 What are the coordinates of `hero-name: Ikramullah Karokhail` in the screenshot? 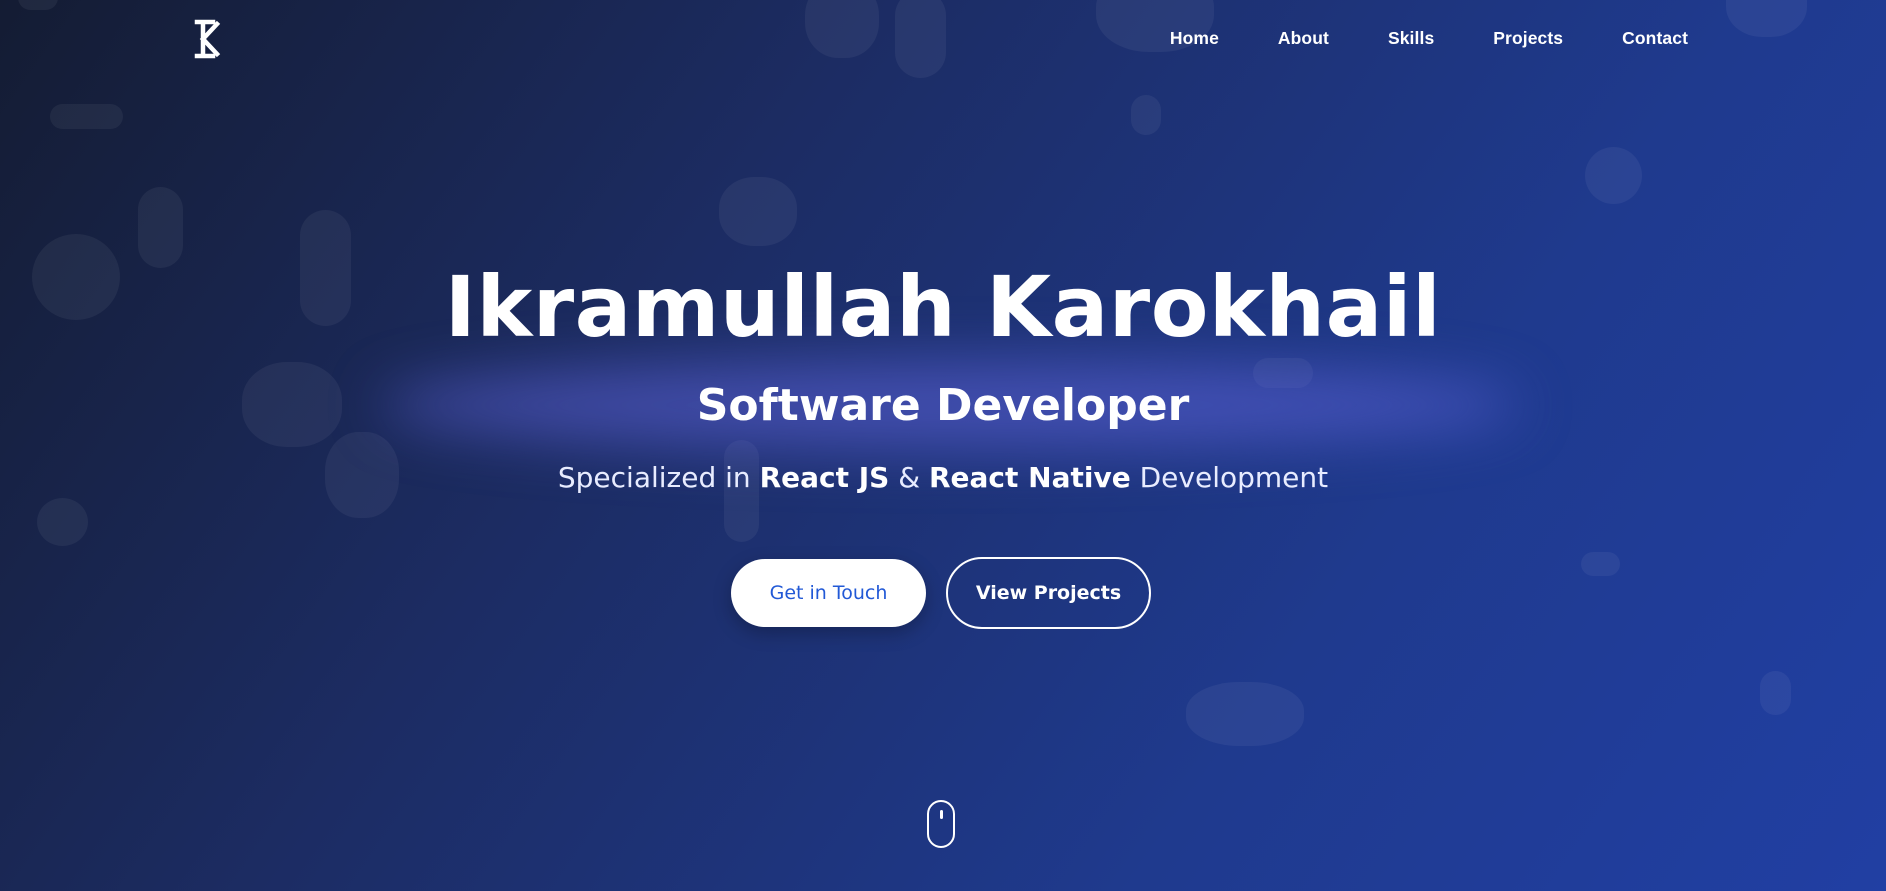 It's located at (943, 307).